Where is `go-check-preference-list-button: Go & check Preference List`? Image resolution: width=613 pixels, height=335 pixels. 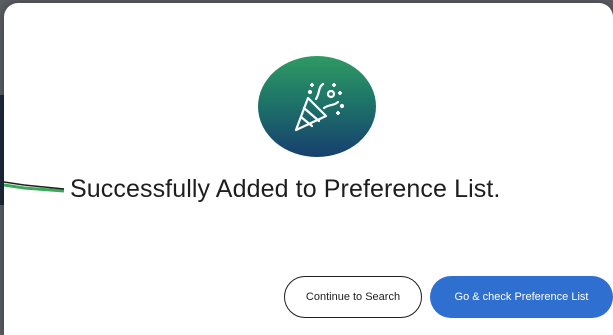 go-check-preference-list-button: Go & check Preference List is located at coordinates (521, 297).